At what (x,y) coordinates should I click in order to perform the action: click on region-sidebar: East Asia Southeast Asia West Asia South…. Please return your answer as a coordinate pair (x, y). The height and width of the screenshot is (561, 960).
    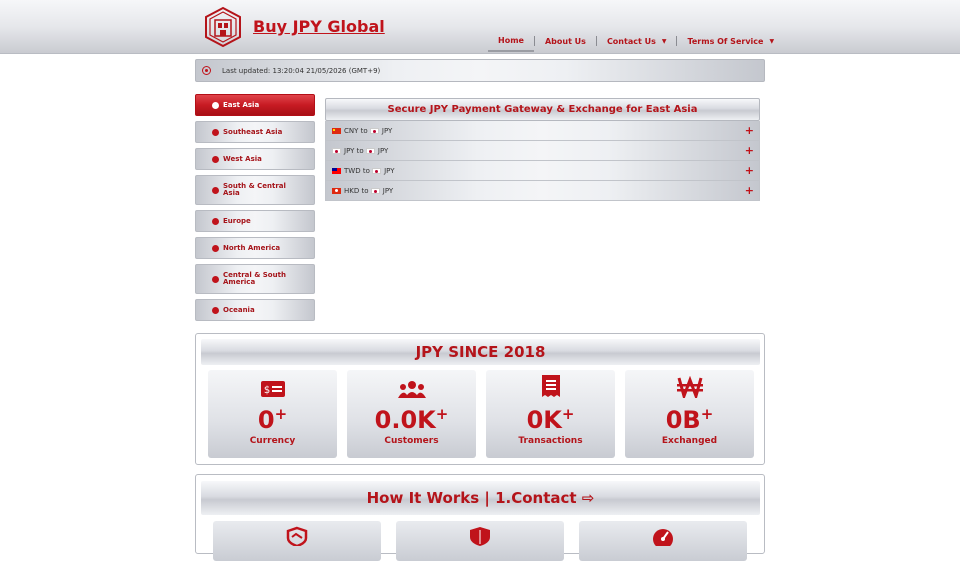
    Looking at the image, I should click on (255, 210).